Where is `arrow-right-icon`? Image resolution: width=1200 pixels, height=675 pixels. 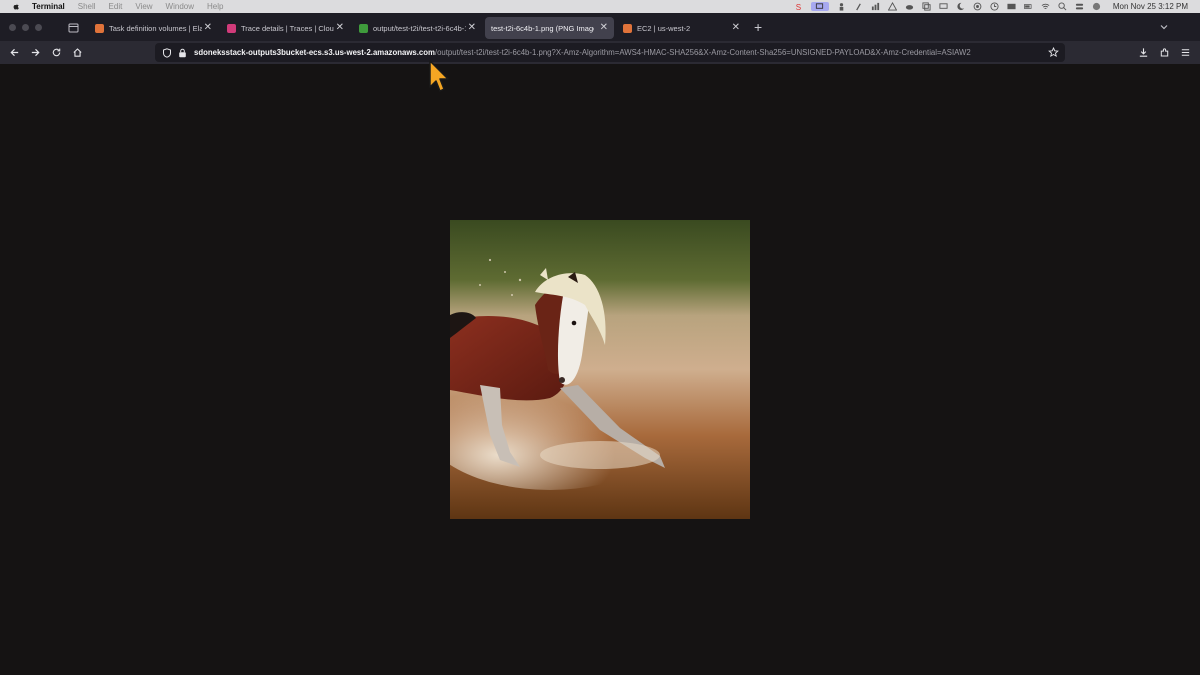
arrow-right-icon is located at coordinates (35, 52).